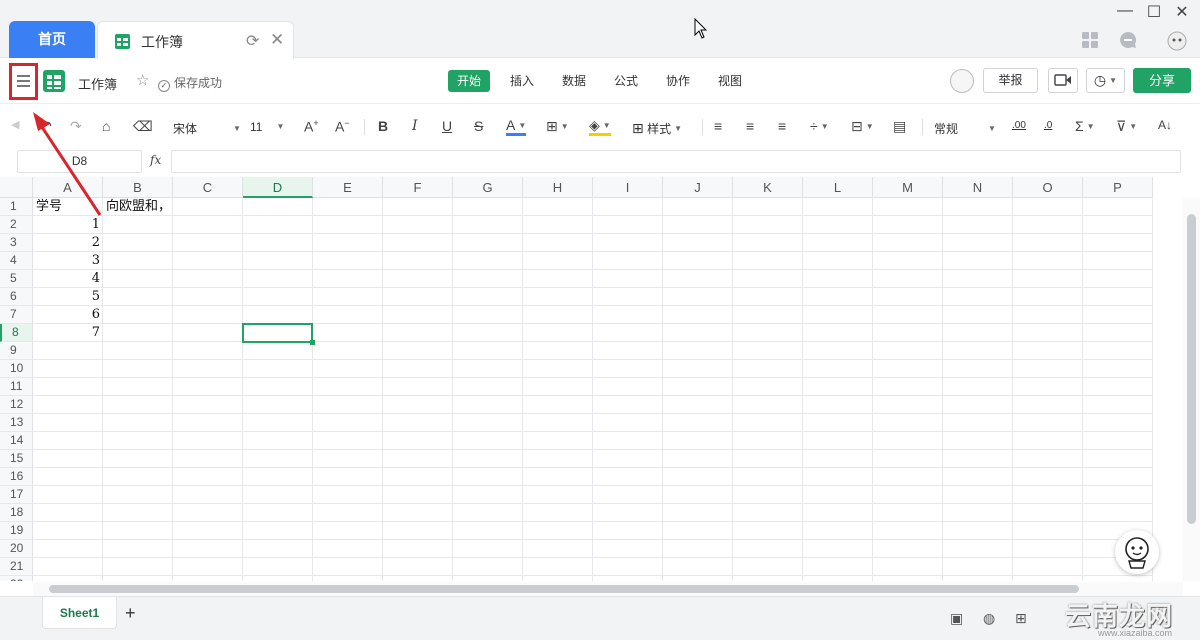  What do you see at coordinates (1154, 12) in the screenshot?
I see `maximize-icon: ☐` at bounding box center [1154, 12].